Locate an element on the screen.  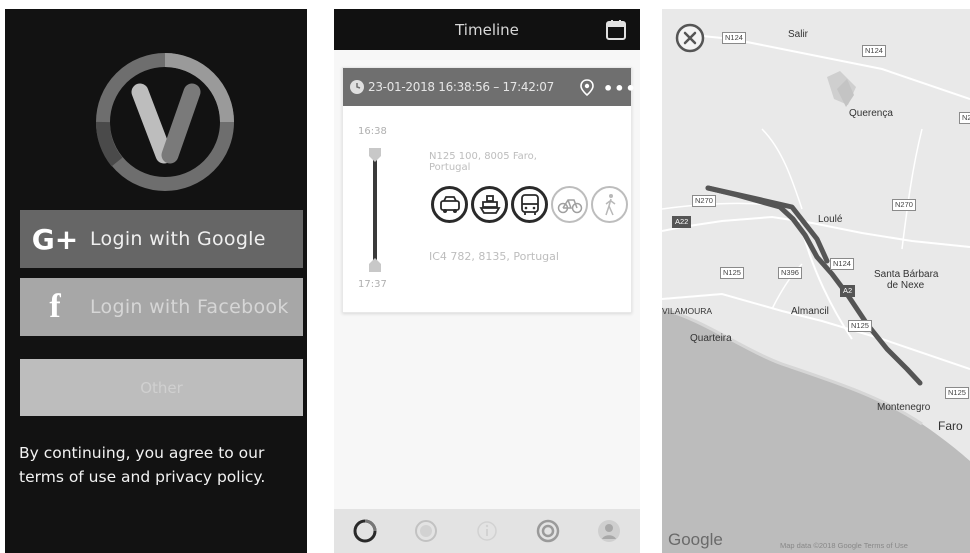
info-nav-icon is located at coordinates (487, 531).